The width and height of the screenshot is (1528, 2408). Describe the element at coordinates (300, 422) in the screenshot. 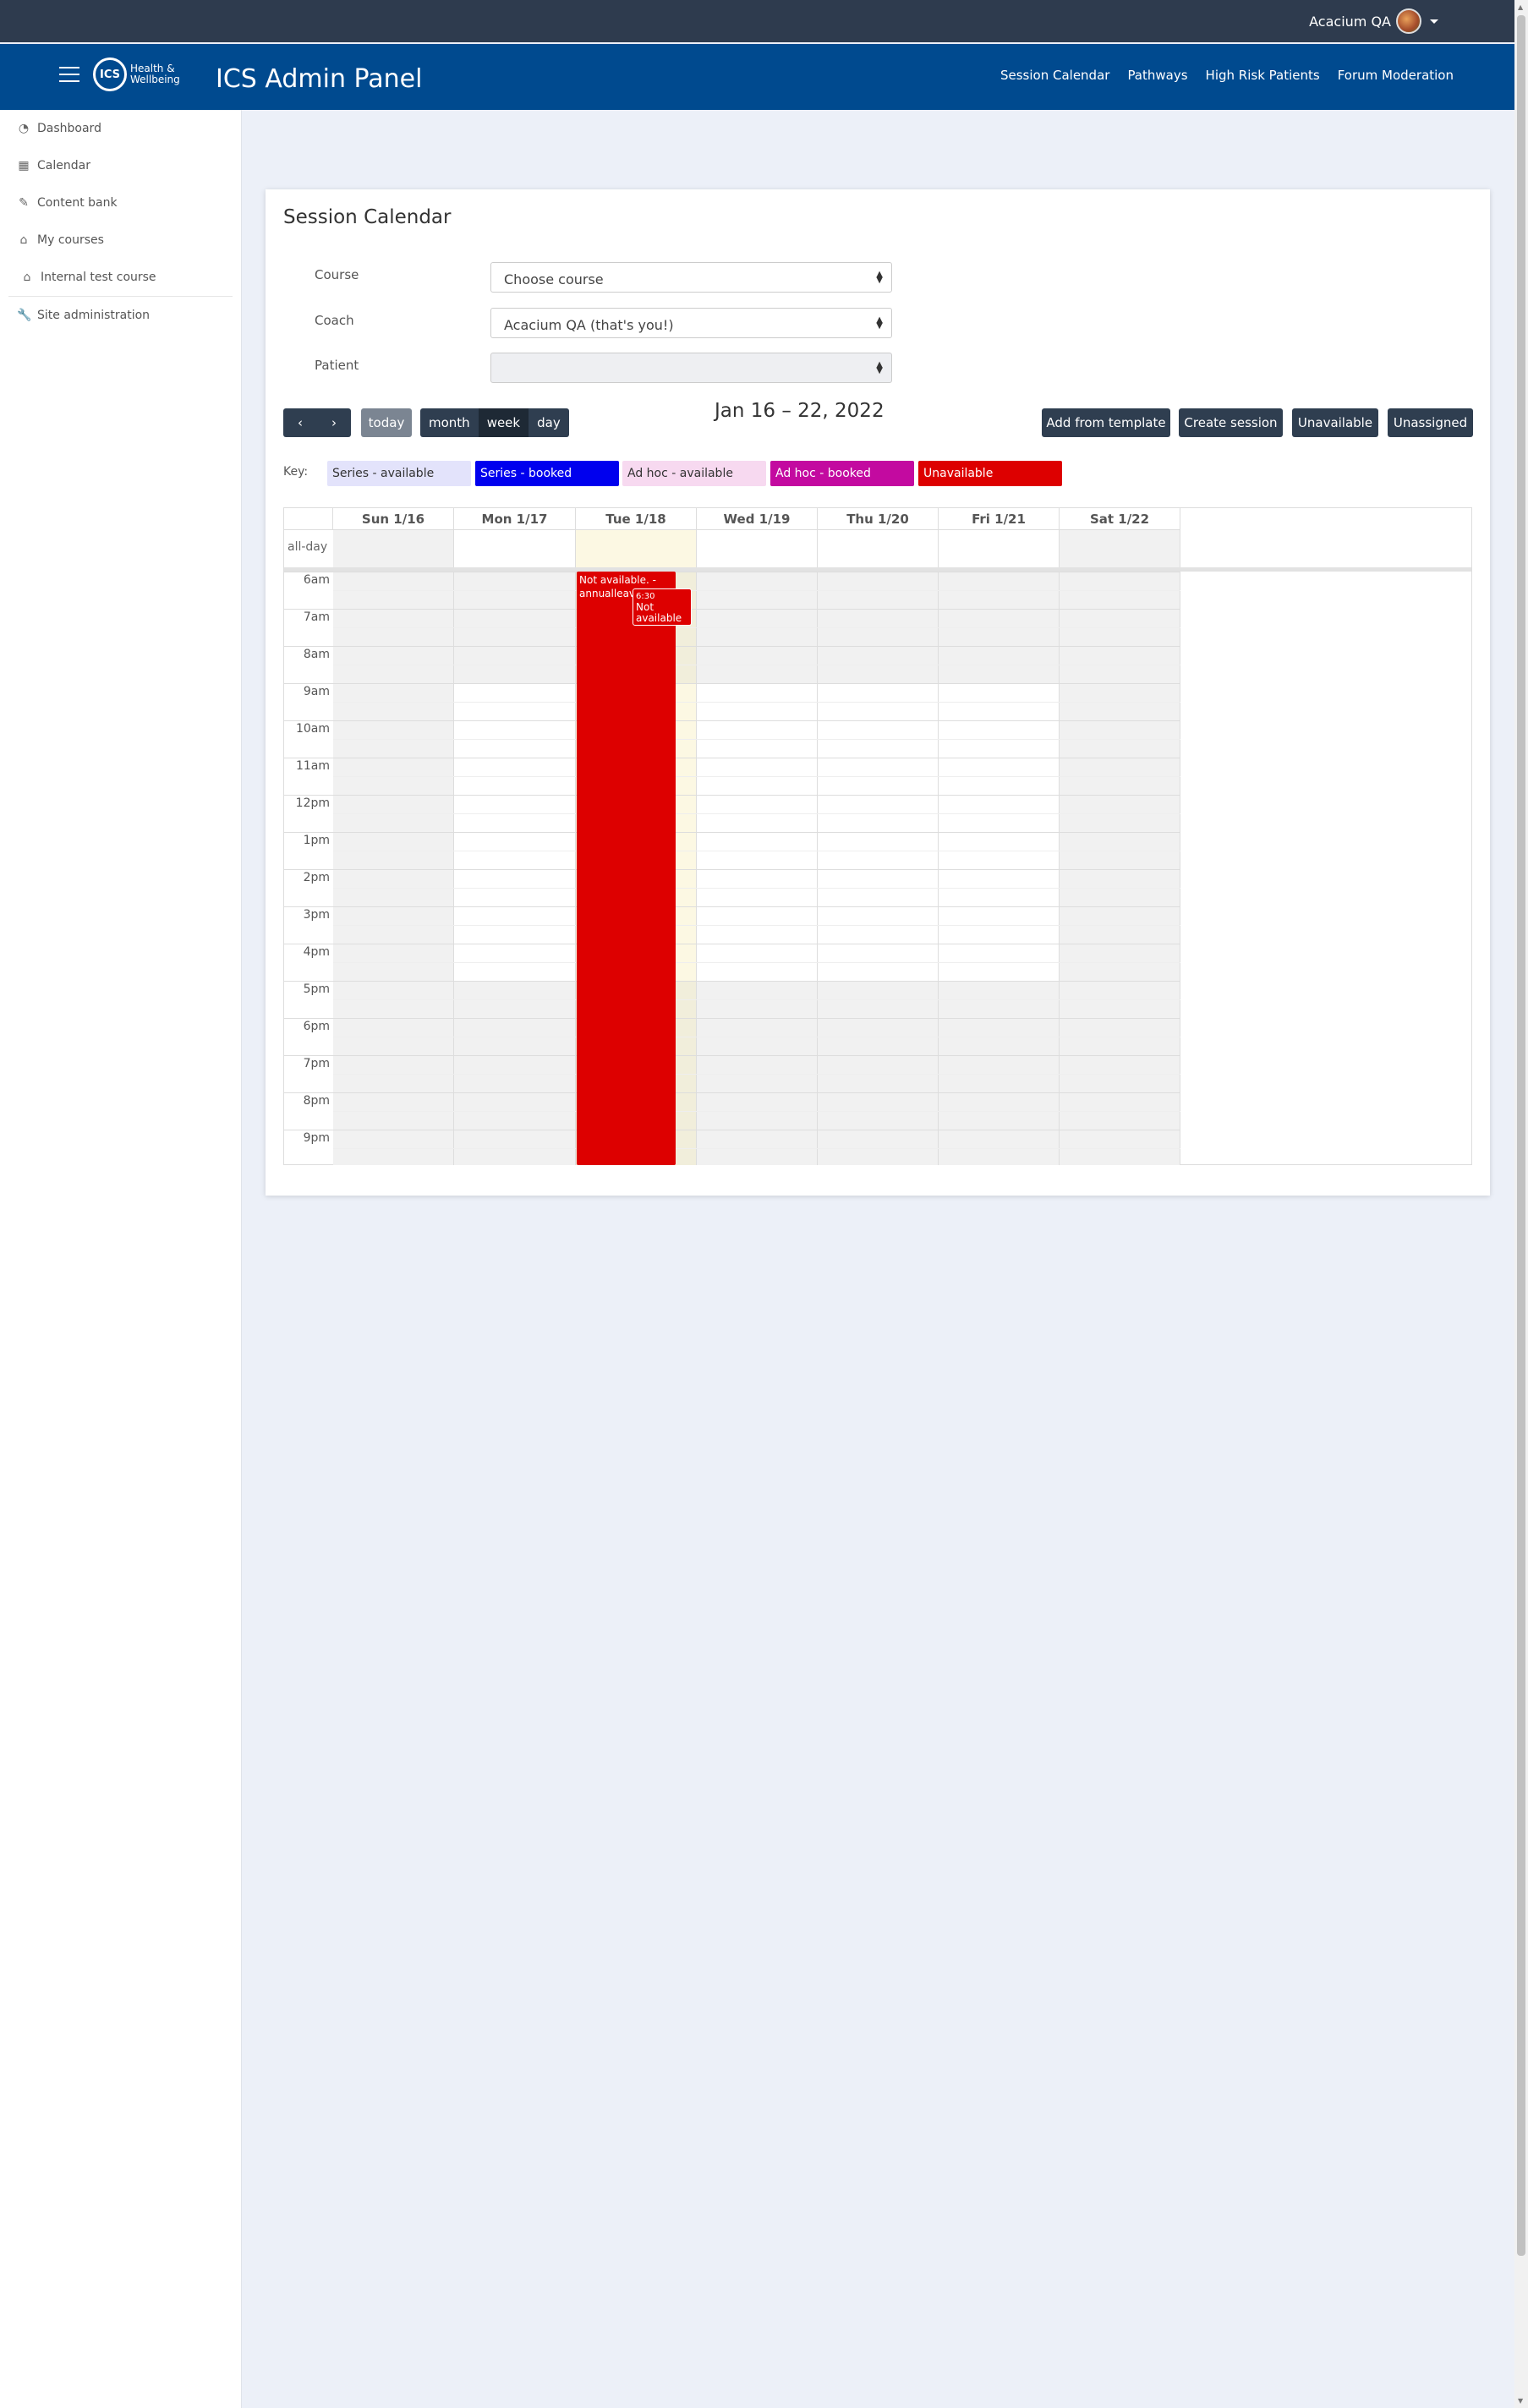

I see `prev-button: ‹` at that location.